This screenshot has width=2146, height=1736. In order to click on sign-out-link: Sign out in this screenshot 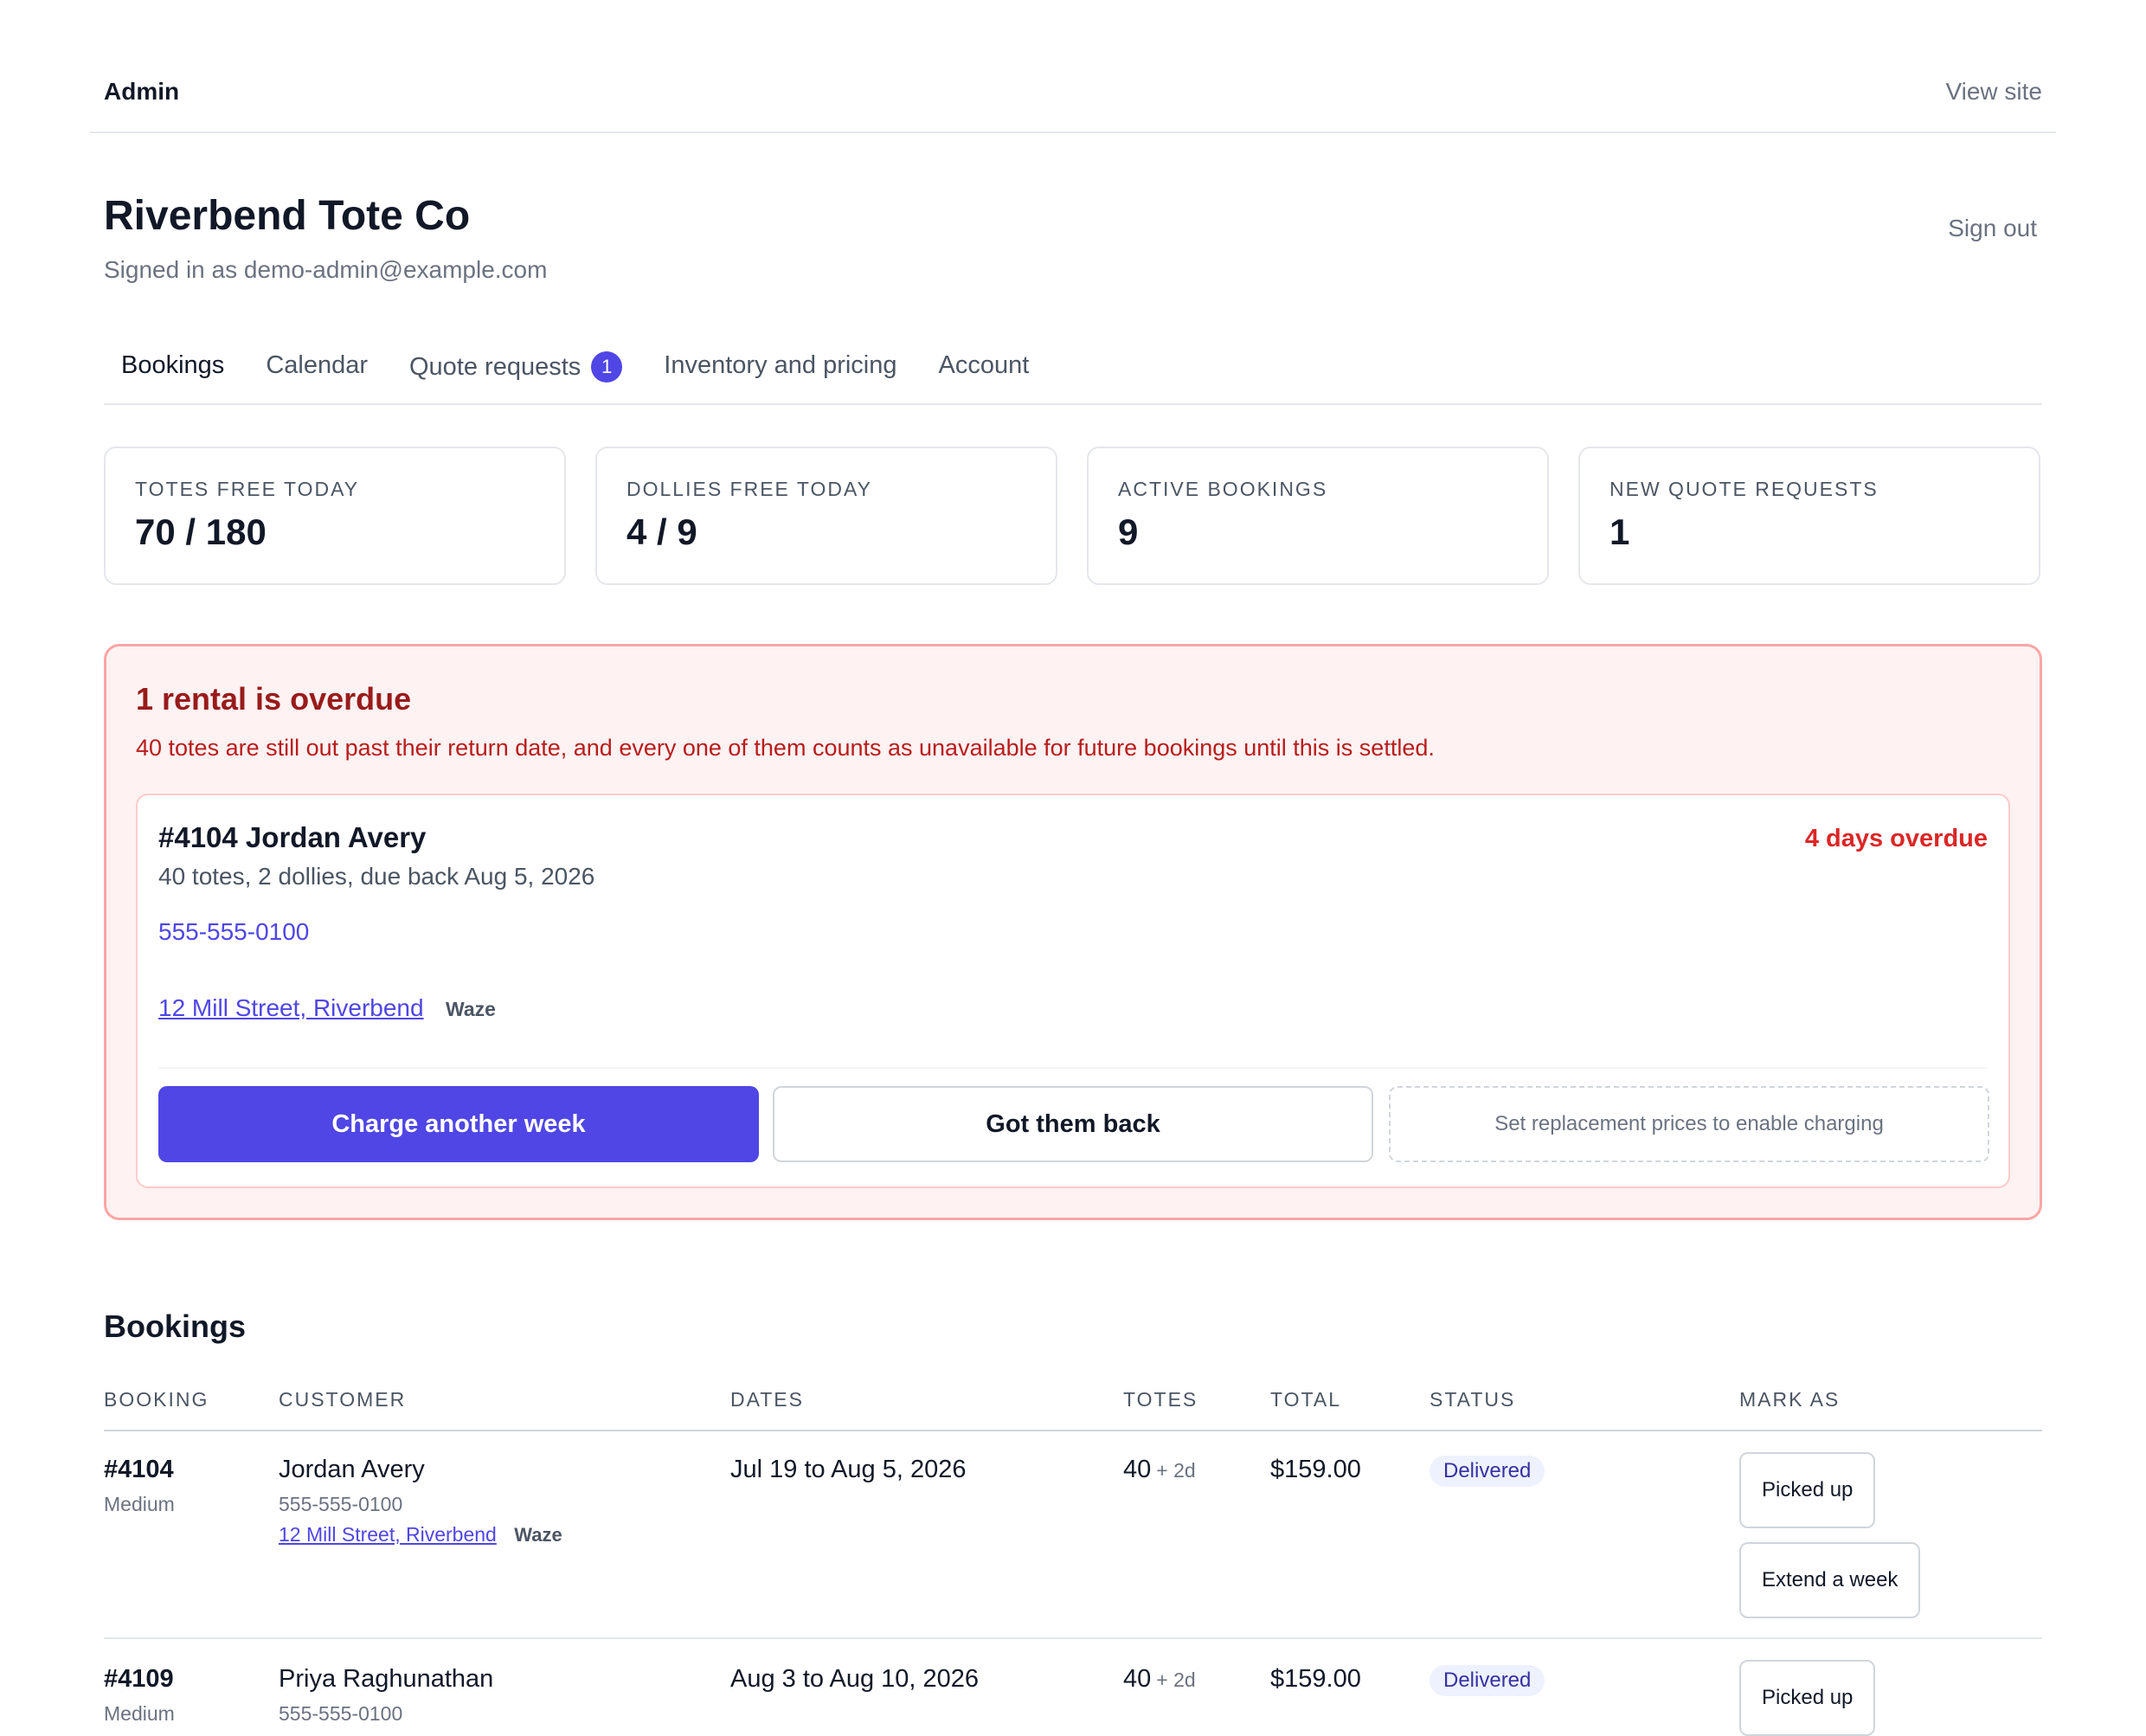, I will do `click(1992, 228)`.